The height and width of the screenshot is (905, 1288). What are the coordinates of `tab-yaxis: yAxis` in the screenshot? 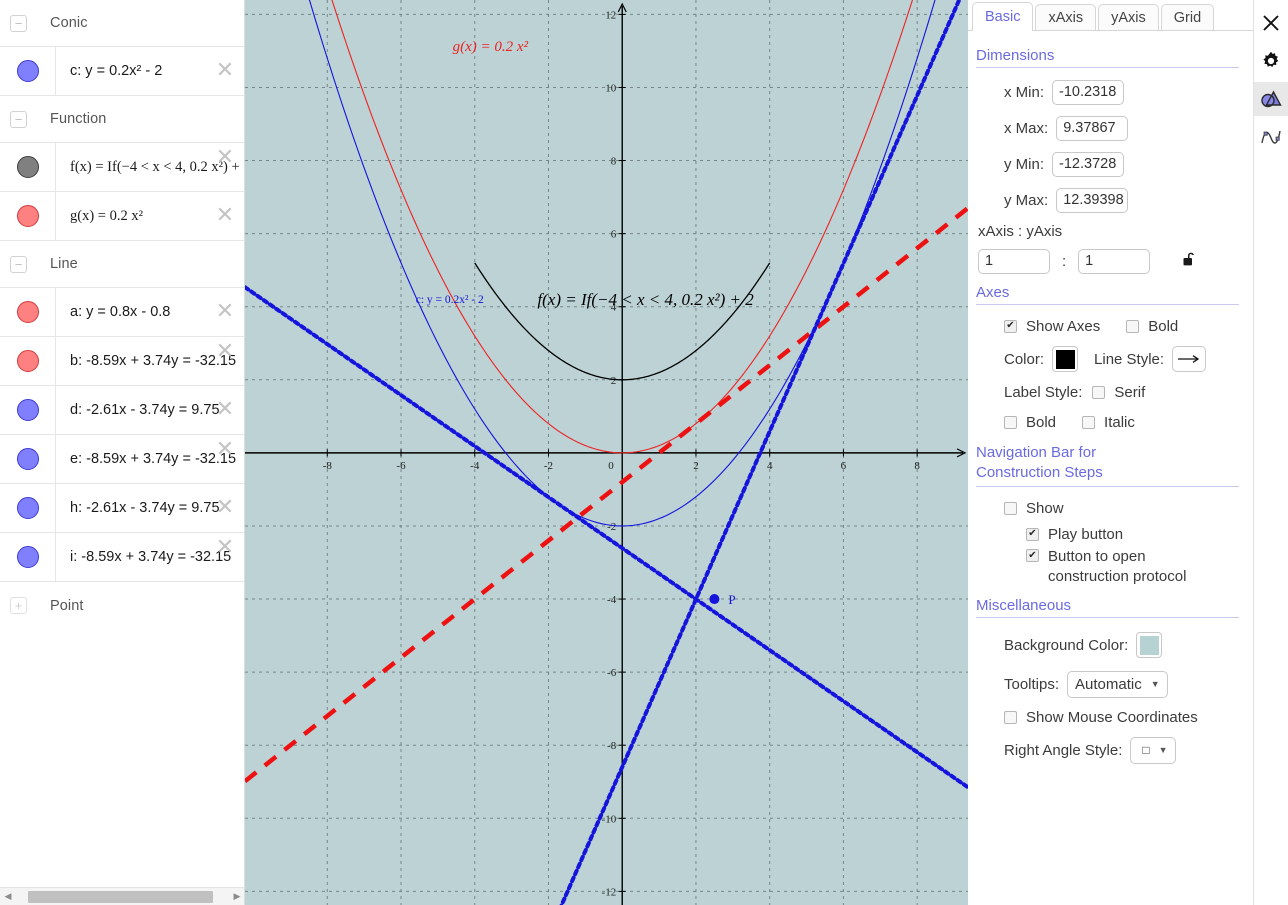 It's located at (1128, 17).